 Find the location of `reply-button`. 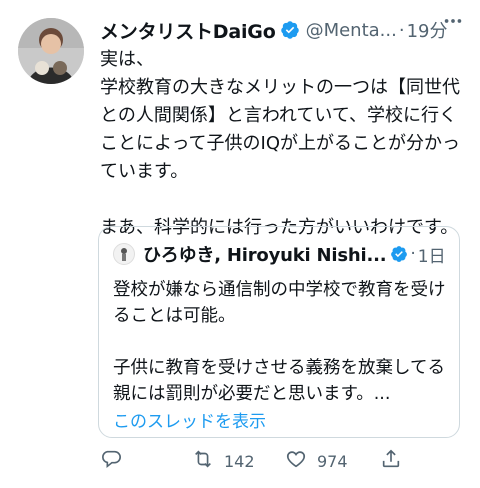

reply-button is located at coordinates (116, 461).